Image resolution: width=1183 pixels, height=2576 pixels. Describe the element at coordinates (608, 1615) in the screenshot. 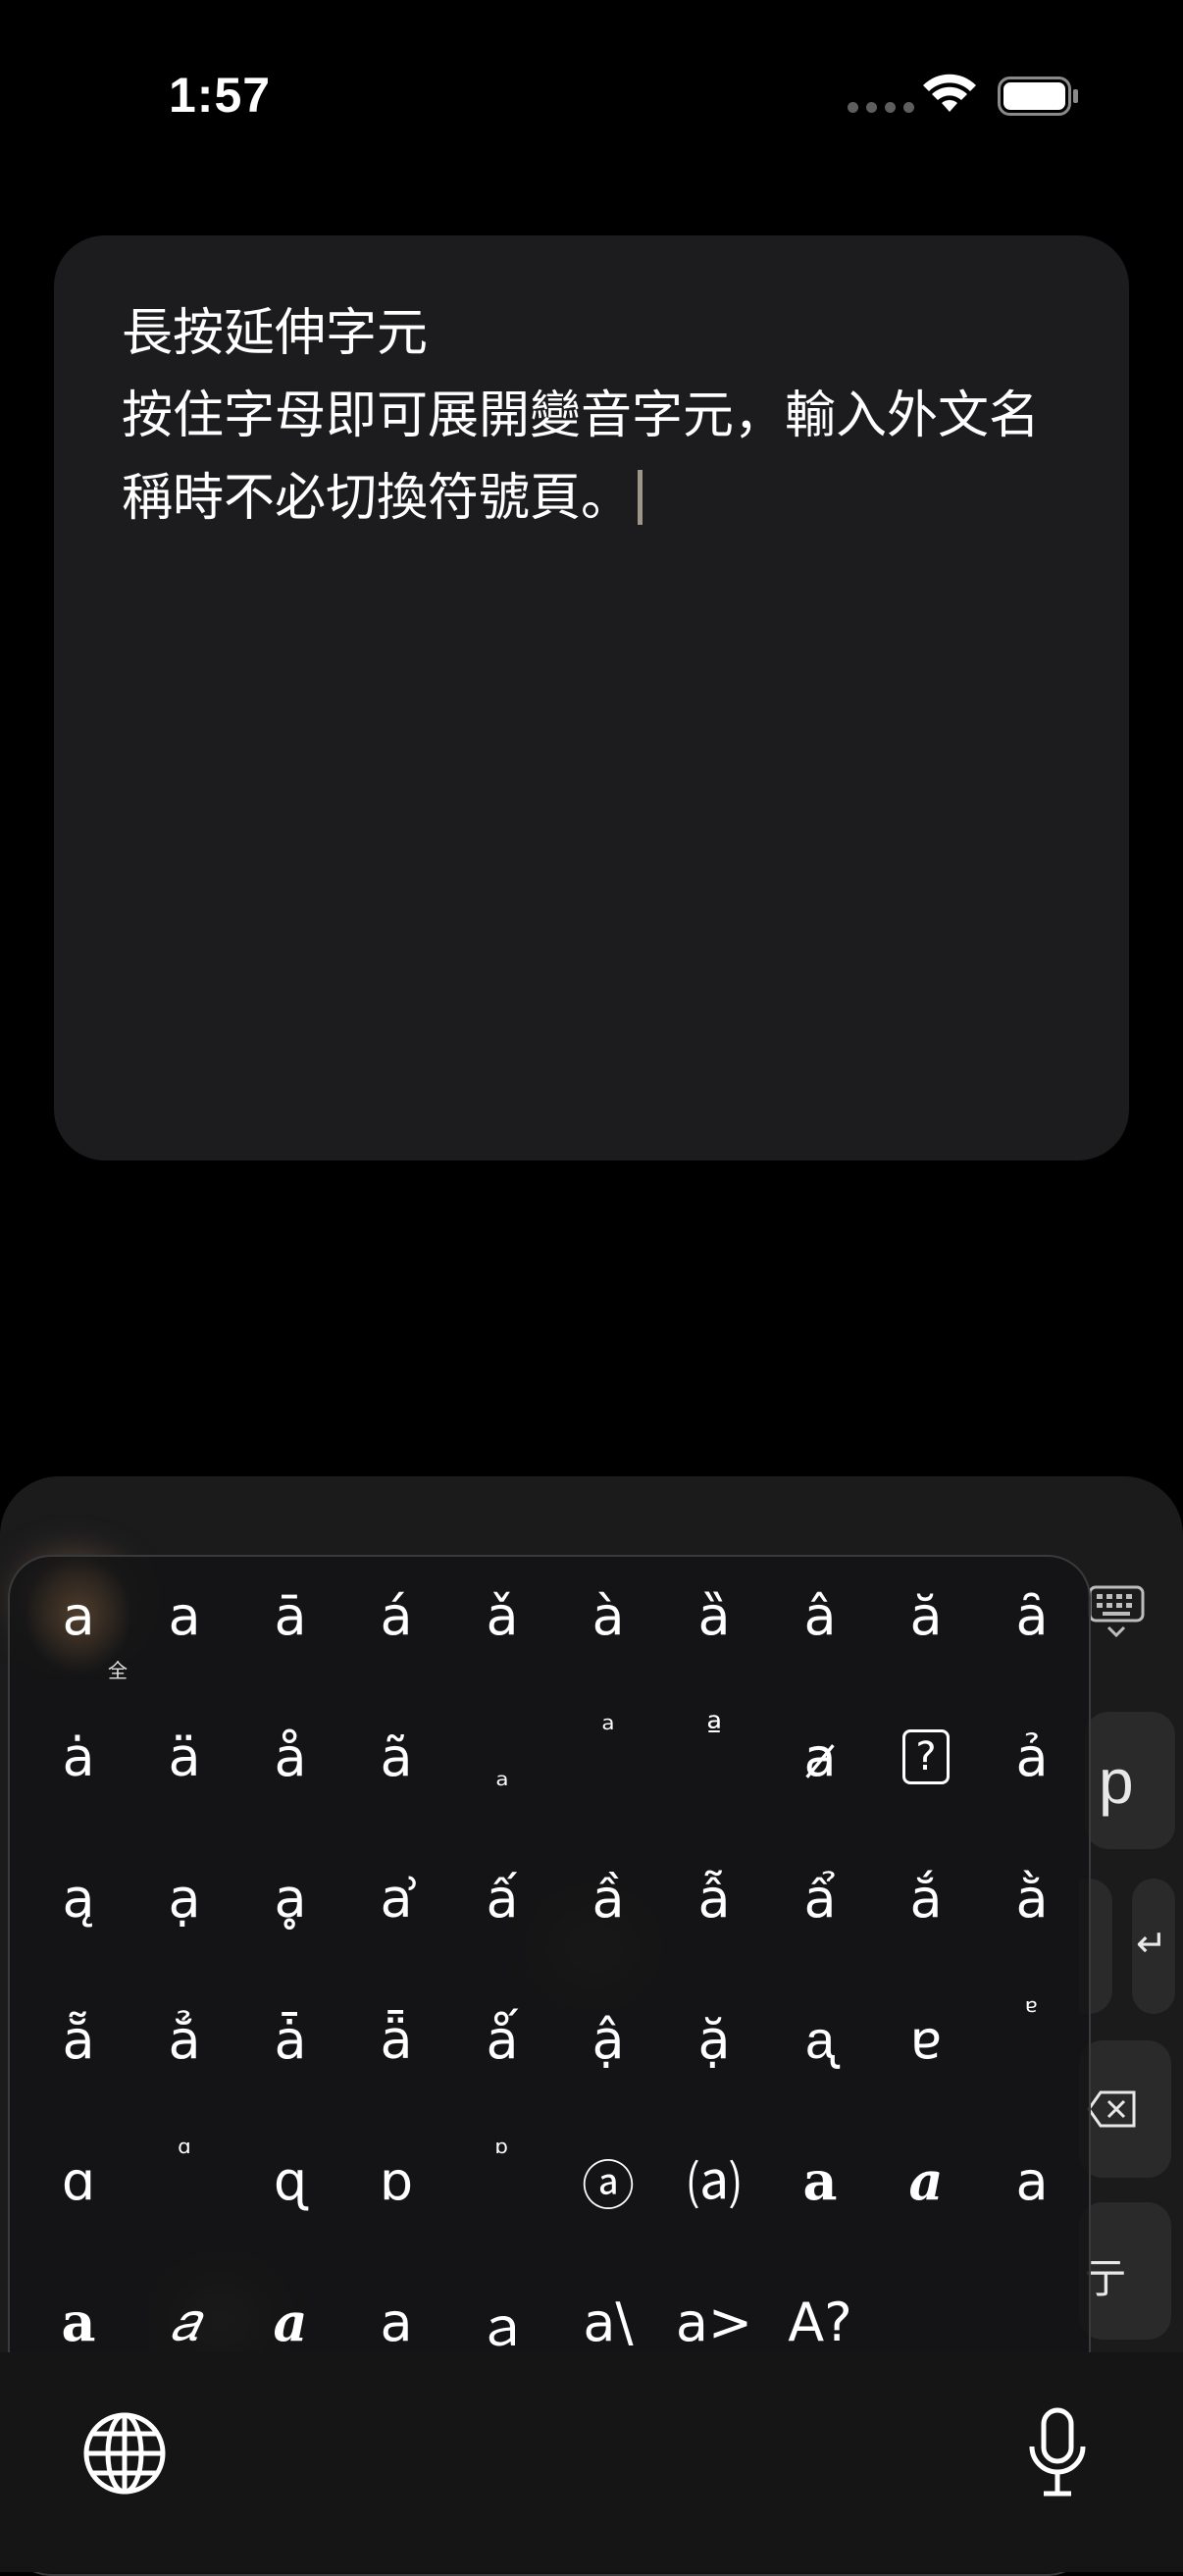

I see `accent-option: à` at that location.